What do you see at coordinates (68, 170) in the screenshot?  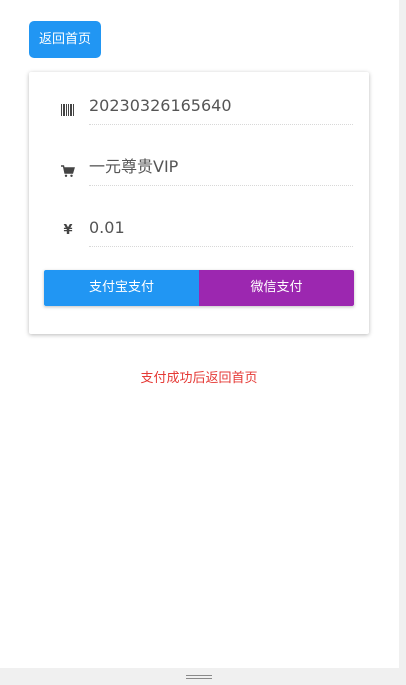 I see `cart-icon` at bounding box center [68, 170].